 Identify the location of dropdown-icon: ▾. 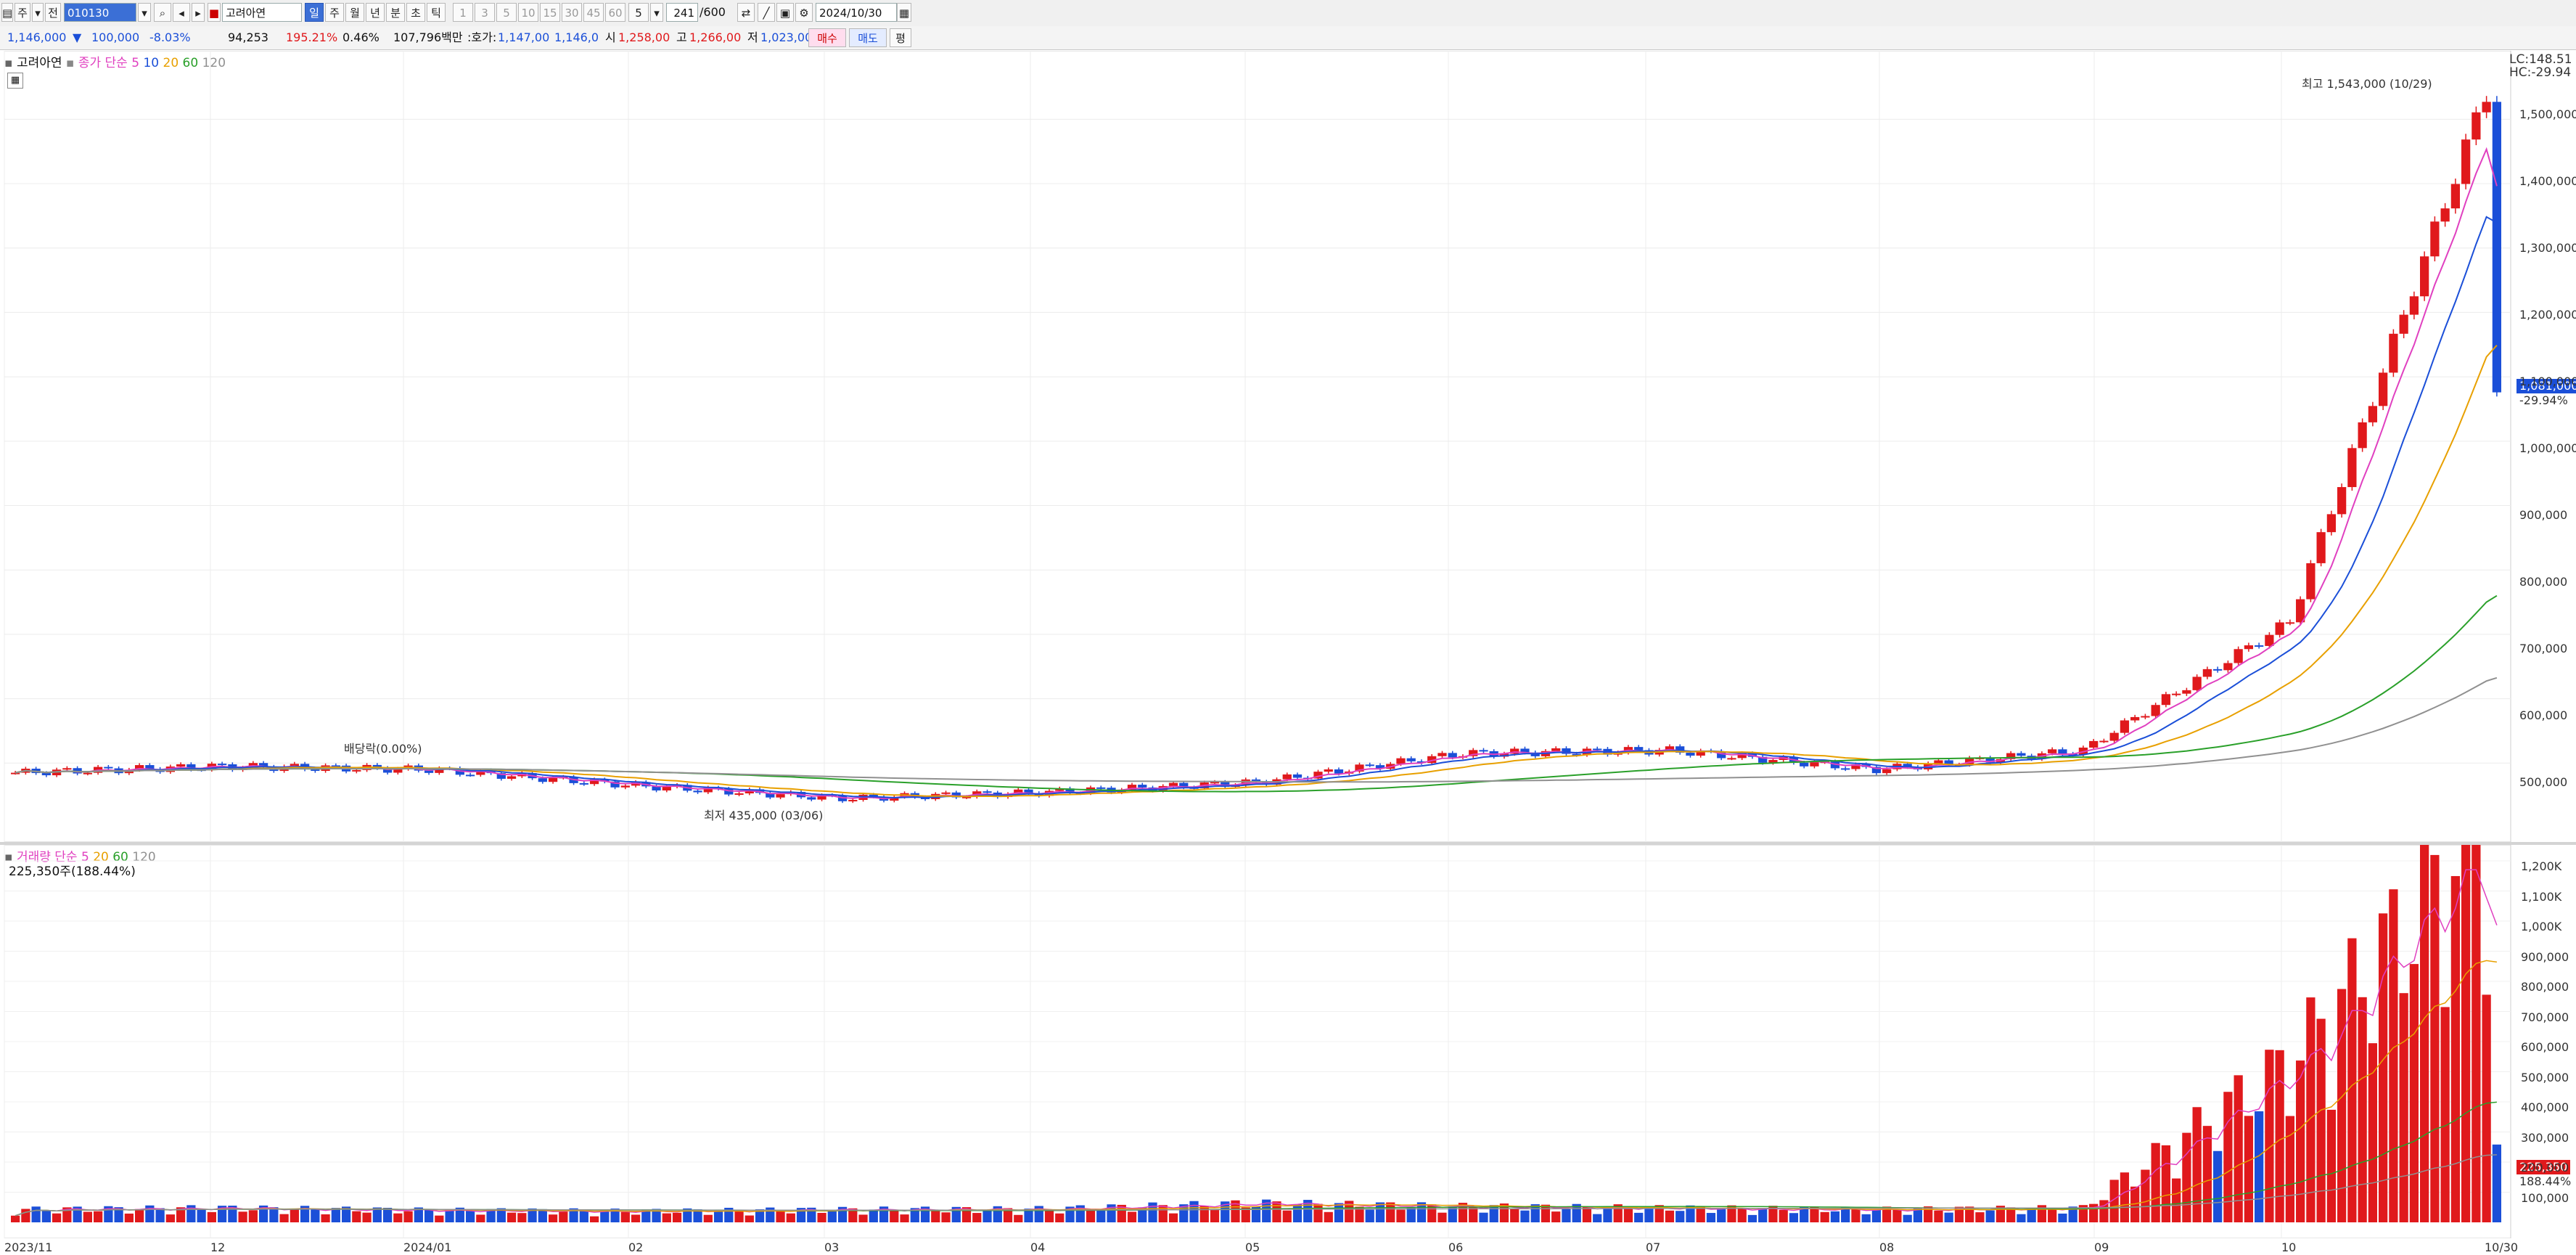
(38, 12).